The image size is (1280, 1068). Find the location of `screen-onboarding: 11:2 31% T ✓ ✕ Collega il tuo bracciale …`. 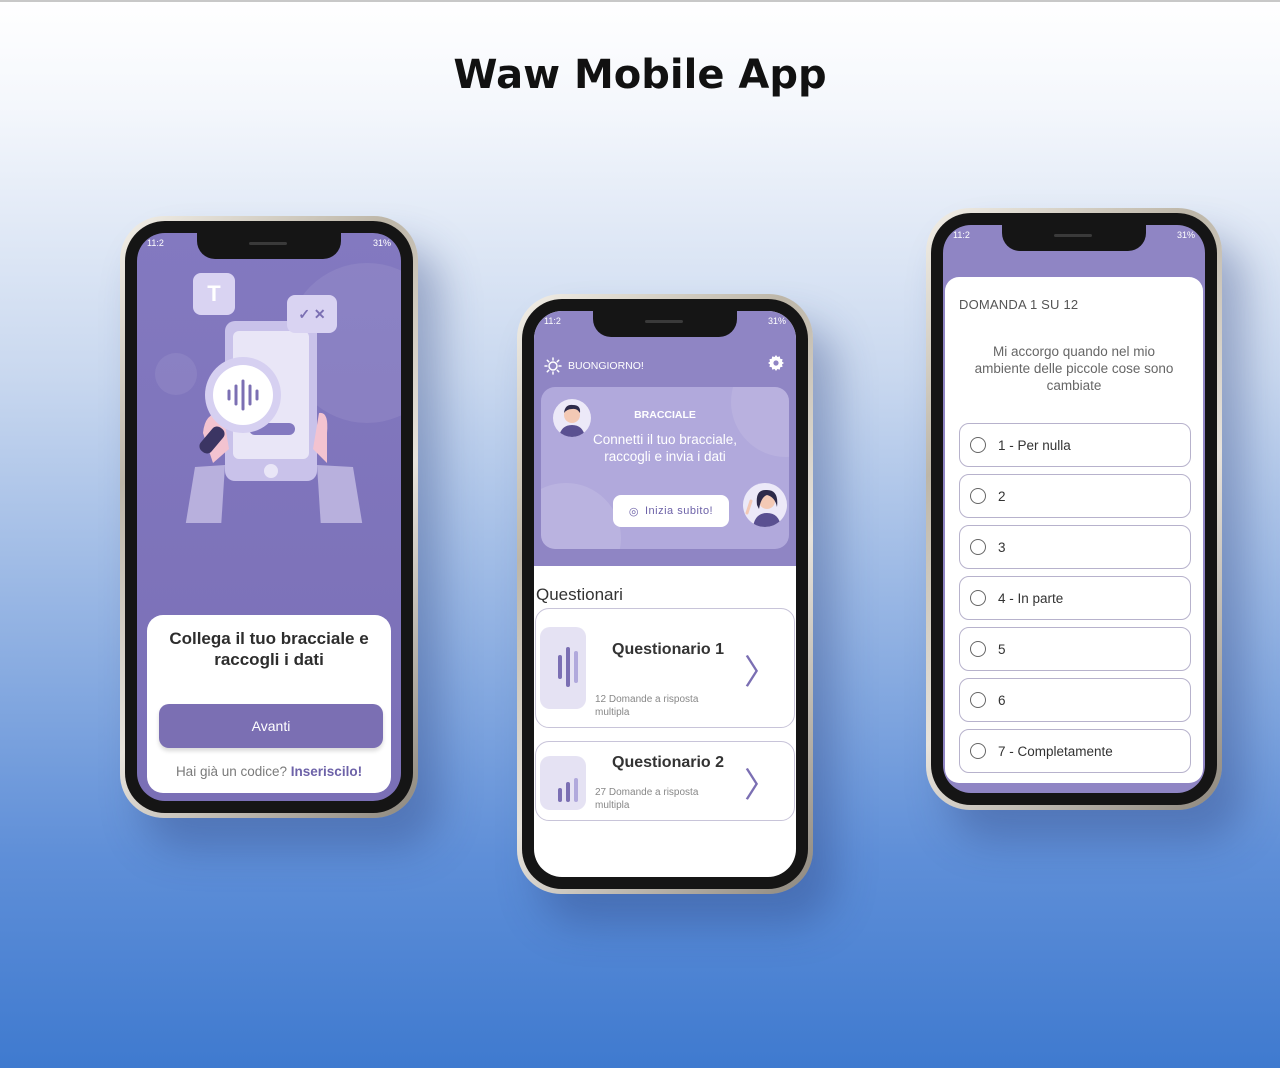

screen-onboarding: 11:2 31% T ✓ ✕ Collega il tuo bracciale … is located at coordinates (269, 517).